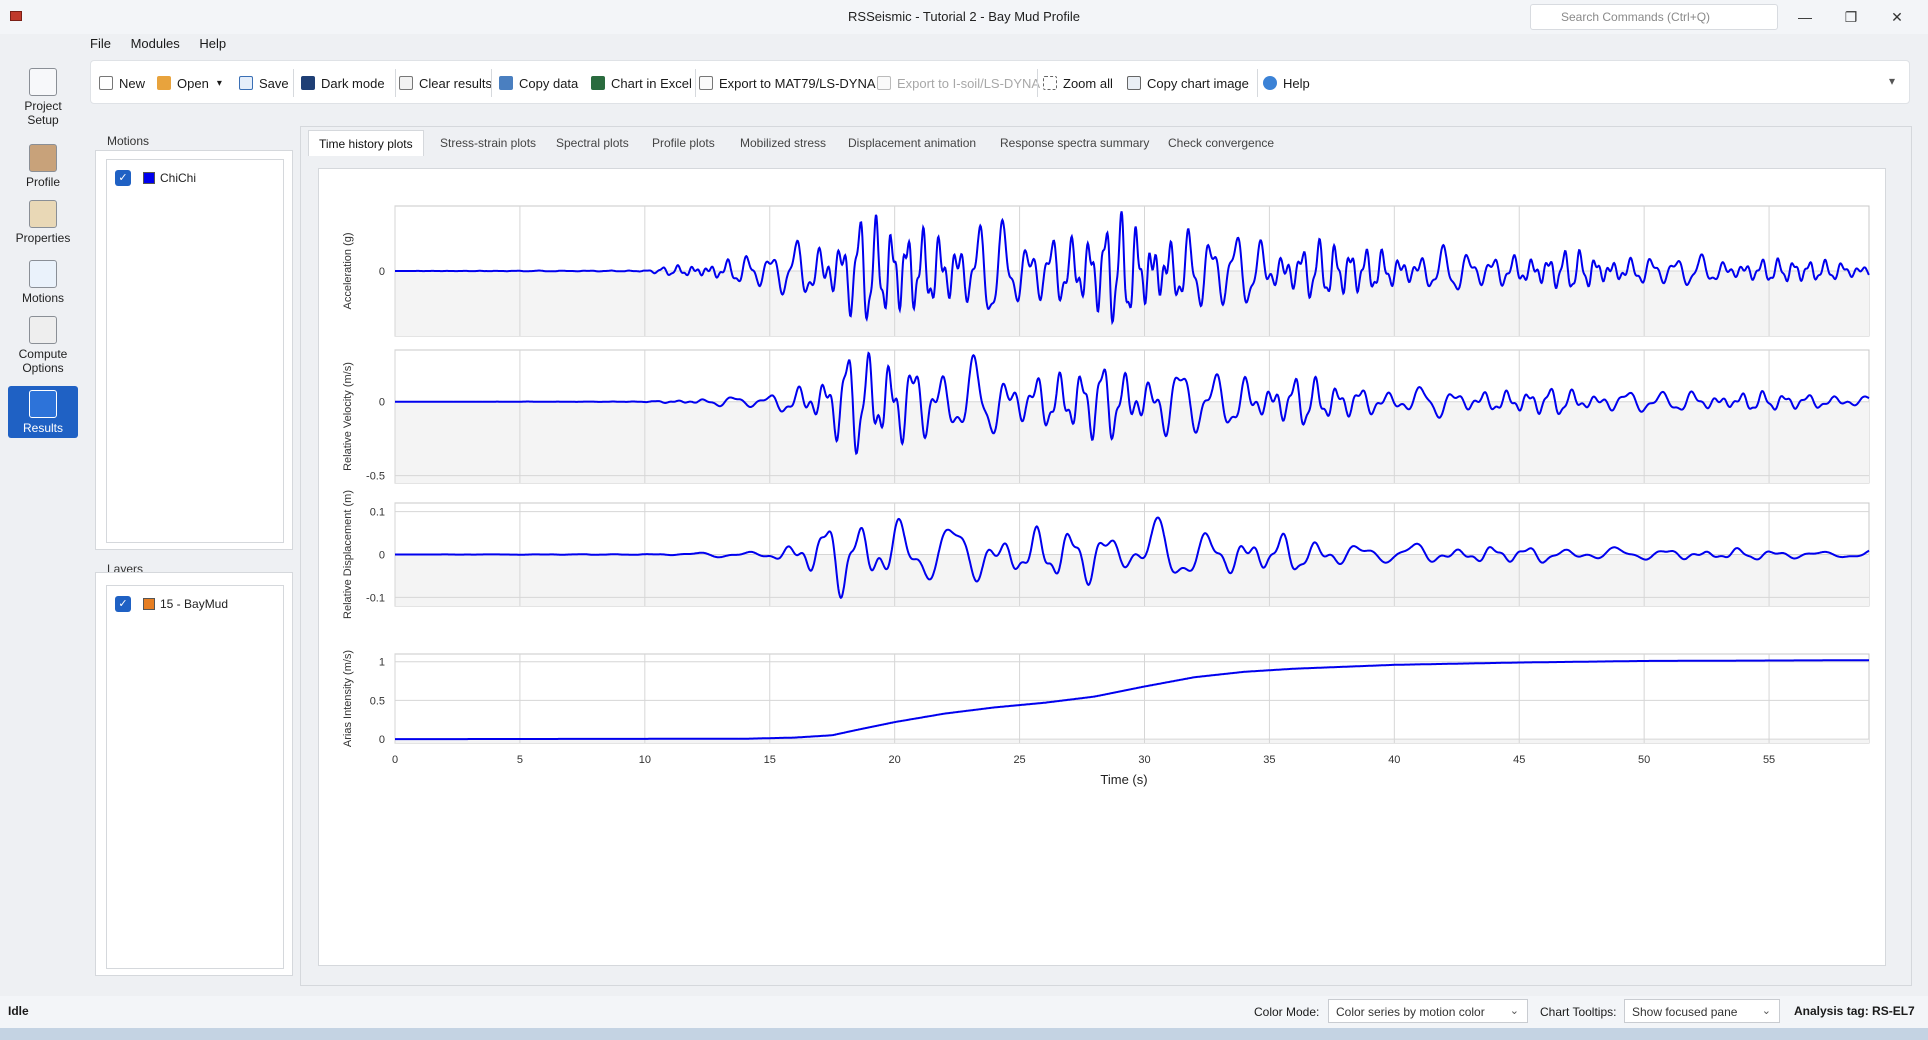 The width and height of the screenshot is (1928, 1040). I want to click on motion-checkbox: ✓, so click(123, 178).